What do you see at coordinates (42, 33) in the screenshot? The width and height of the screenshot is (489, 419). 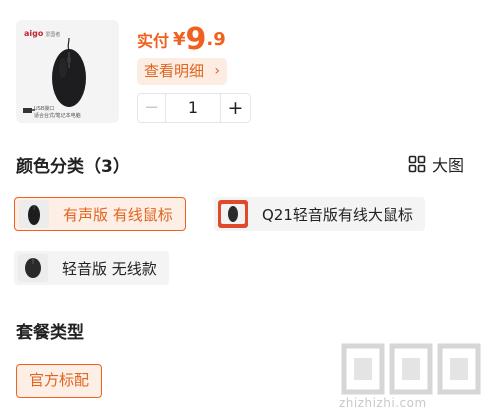 I see `brand-logo: aigo 爱国者` at bounding box center [42, 33].